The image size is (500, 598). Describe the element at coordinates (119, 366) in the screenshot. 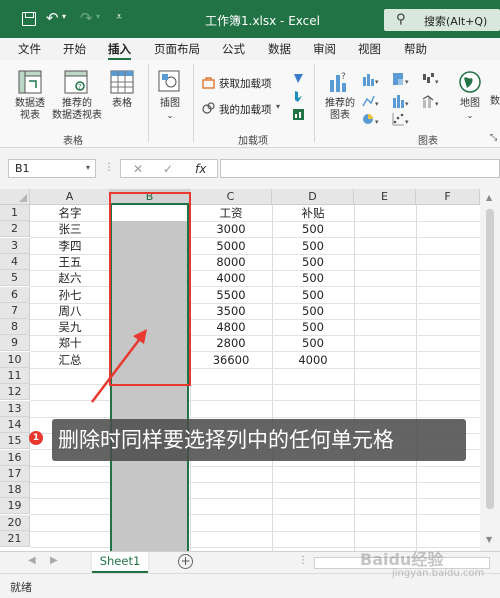

I see `annotation-arrow` at that location.